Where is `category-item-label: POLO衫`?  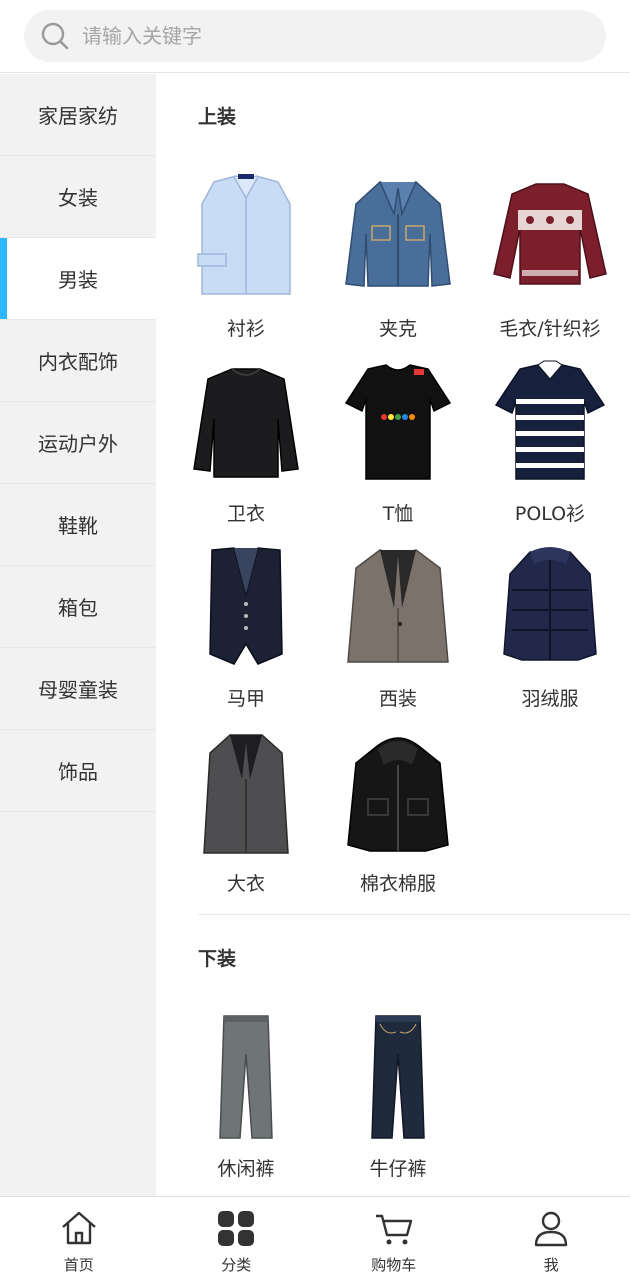 category-item-label: POLO衫 is located at coordinates (550, 514).